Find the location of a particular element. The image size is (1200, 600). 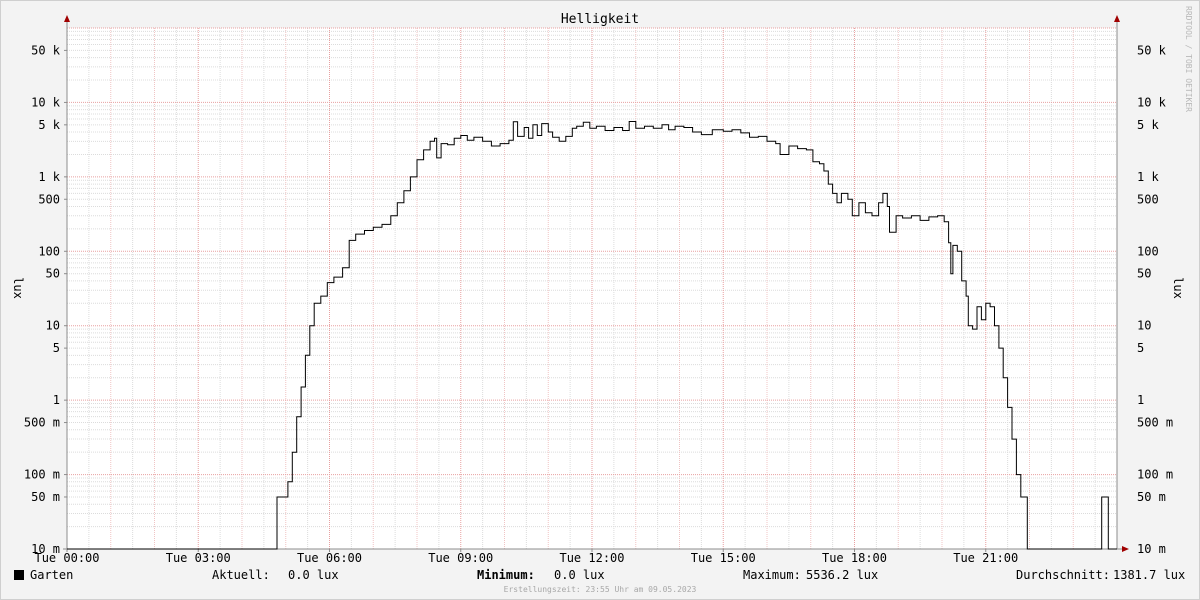

y-tick-label-left: 10 is located at coordinates (53, 326).